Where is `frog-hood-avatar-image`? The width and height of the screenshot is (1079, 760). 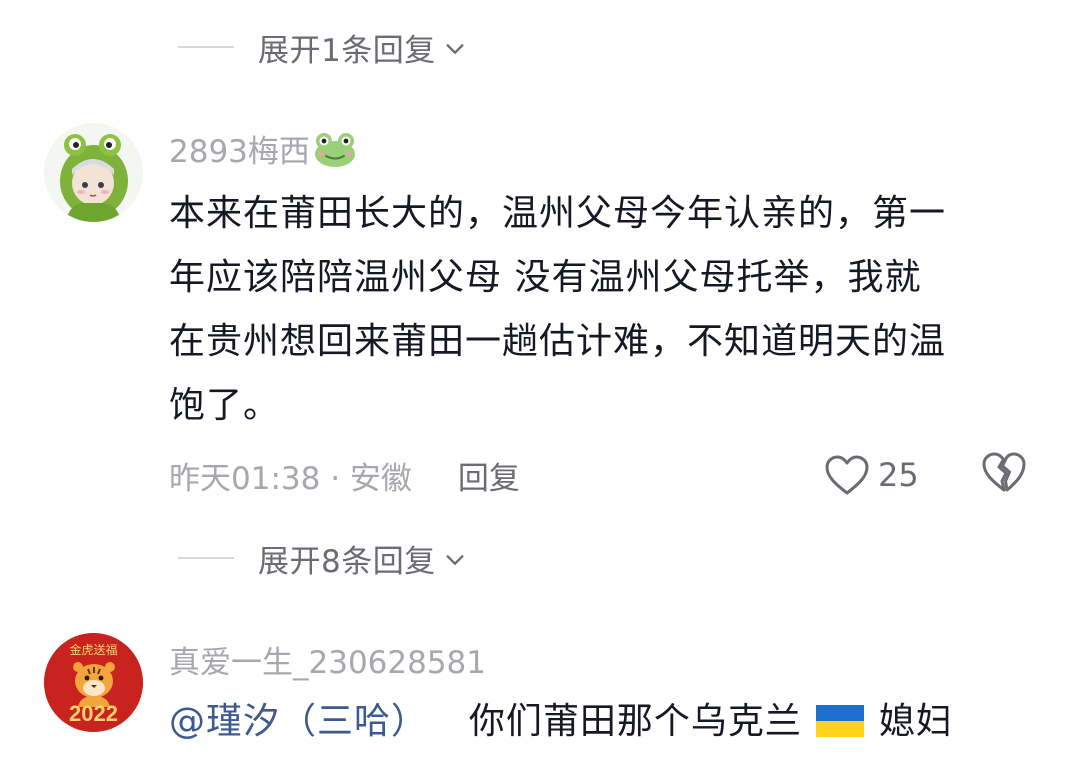
frog-hood-avatar-image is located at coordinates (93, 172).